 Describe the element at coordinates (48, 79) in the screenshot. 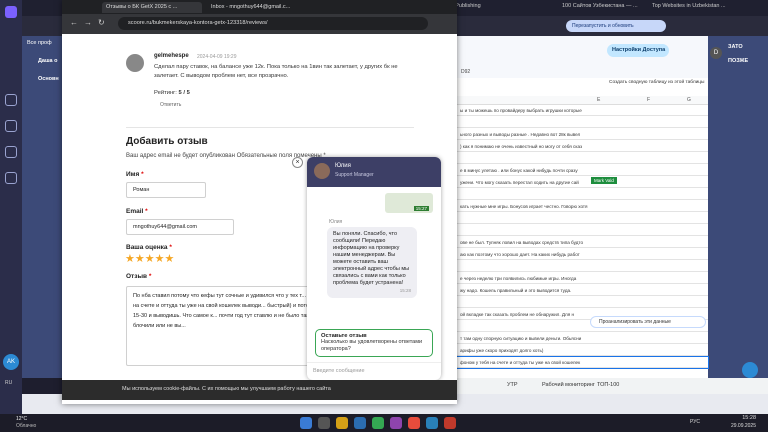

I see `panel-label: Основн` at that location.